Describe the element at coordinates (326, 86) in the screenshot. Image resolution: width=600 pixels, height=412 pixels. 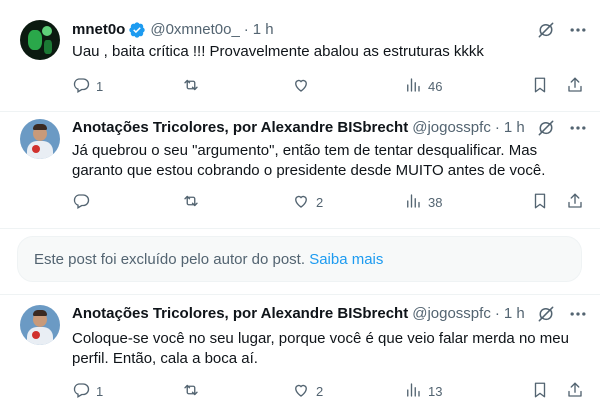
I see `action-bar: 1 46` at that location.